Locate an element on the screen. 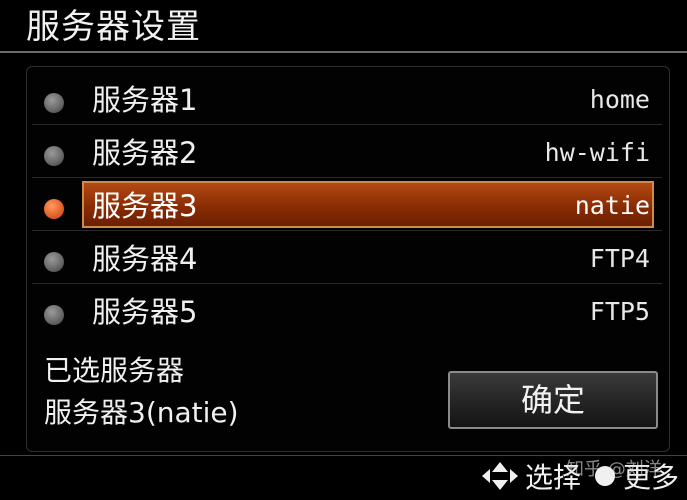  server-name: 服务器3 is located at coordinates (145, 206).